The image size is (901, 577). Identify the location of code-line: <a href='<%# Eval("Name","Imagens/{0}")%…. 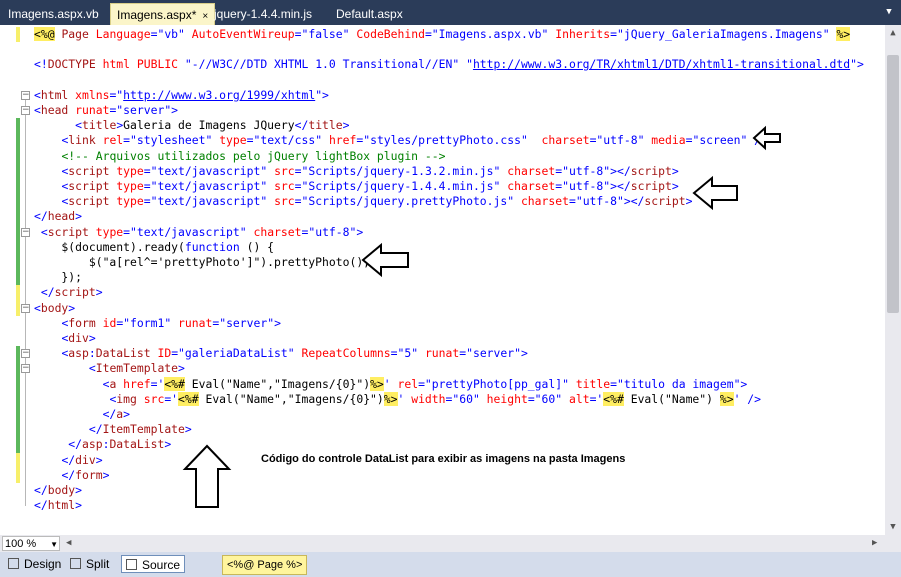
(390, 384).